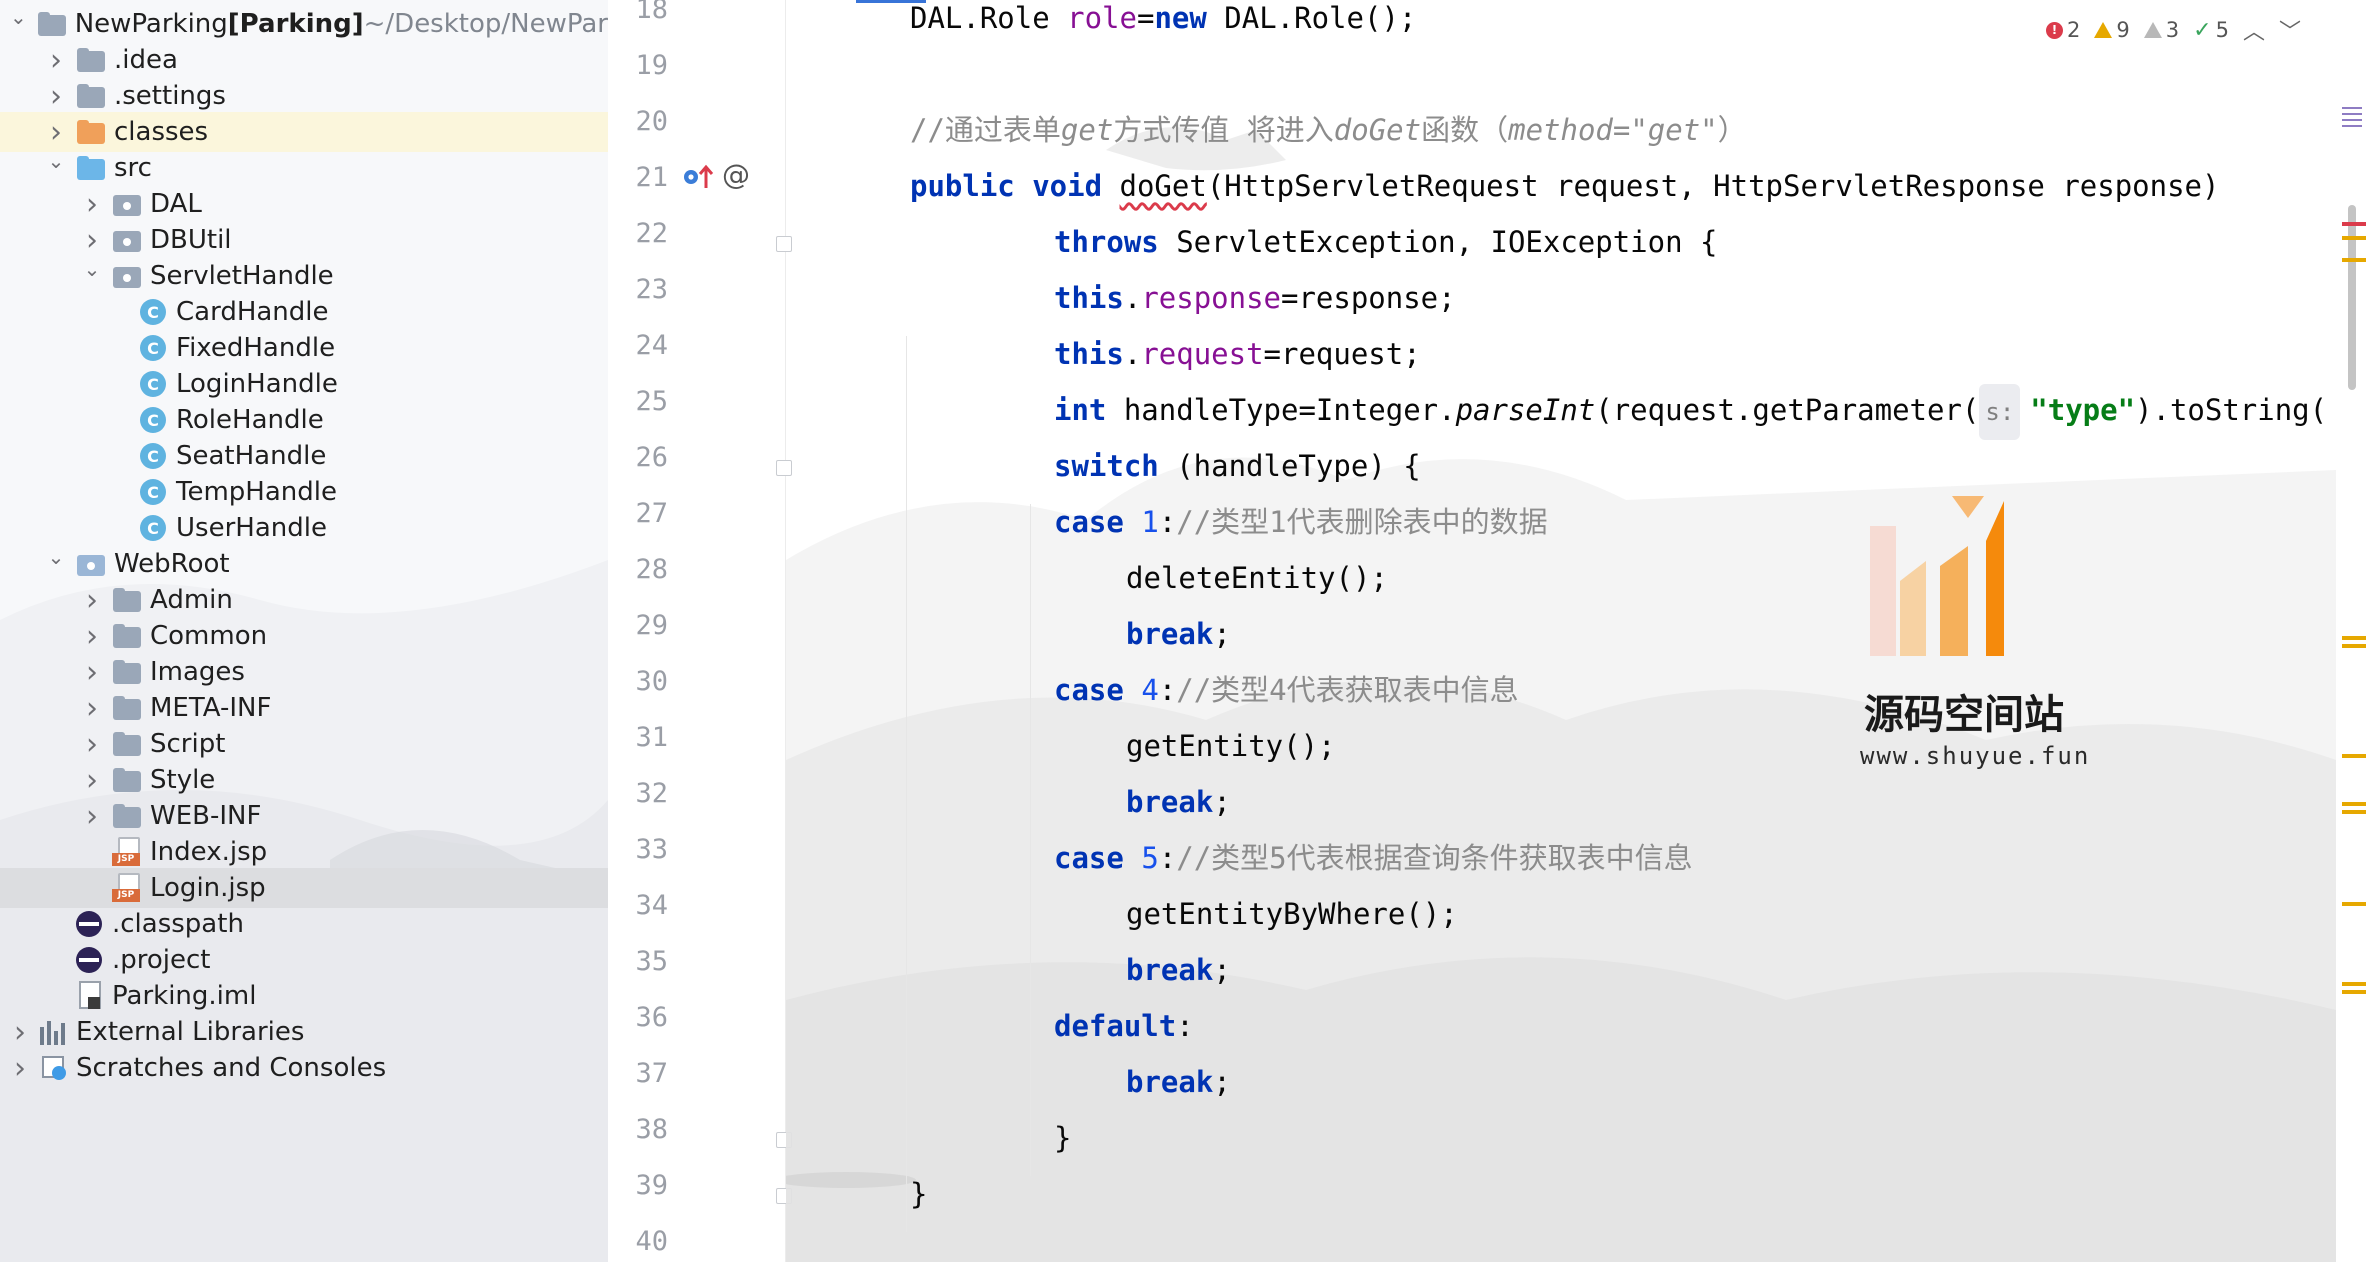 This screenshot has height=1262, width=2374. I want to click on code-line: this.request=request;, so click(1237, 354).